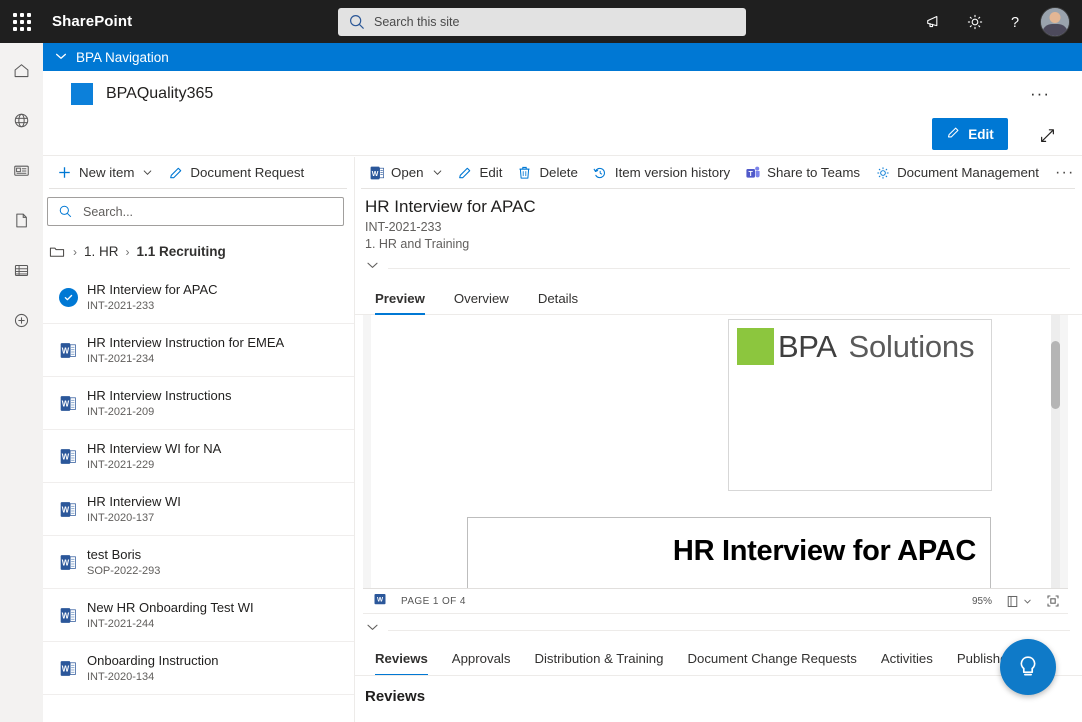 Image resolution: width=1082 pixels, height=722 pixels. Describe the element at coordinates (401, 660) in the screenshot. I see `tab-reviews: Reviews` at that location.